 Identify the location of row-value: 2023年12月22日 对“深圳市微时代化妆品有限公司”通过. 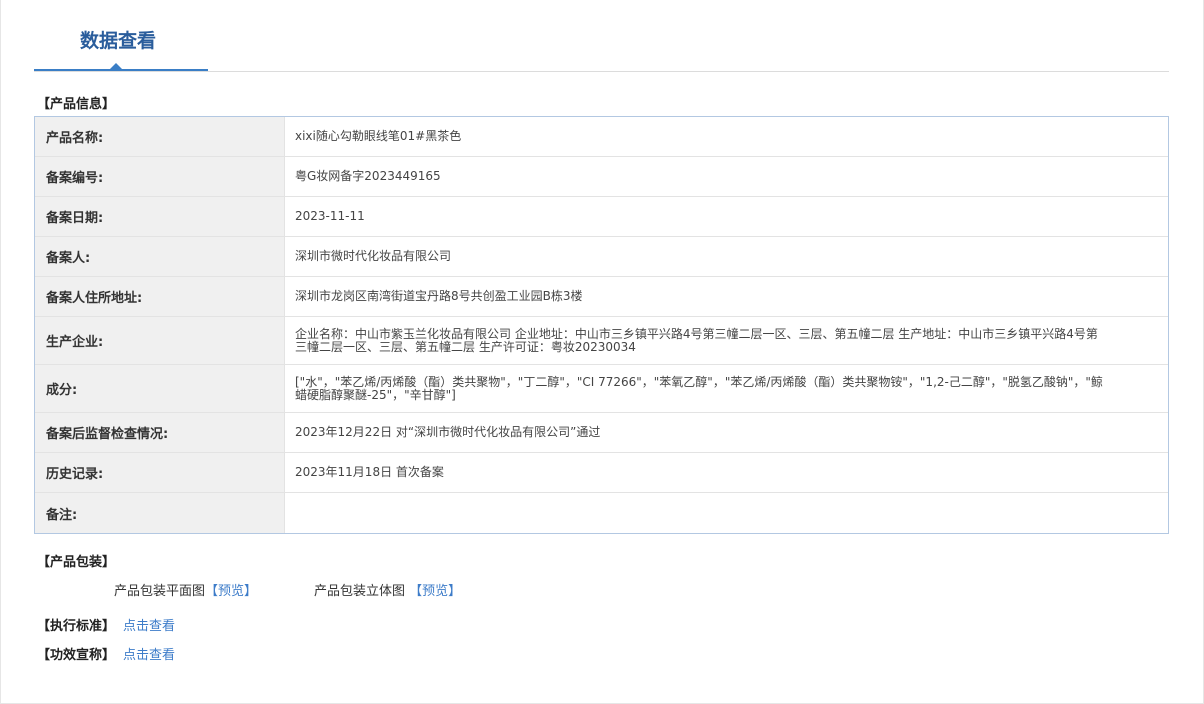
(448, 432).